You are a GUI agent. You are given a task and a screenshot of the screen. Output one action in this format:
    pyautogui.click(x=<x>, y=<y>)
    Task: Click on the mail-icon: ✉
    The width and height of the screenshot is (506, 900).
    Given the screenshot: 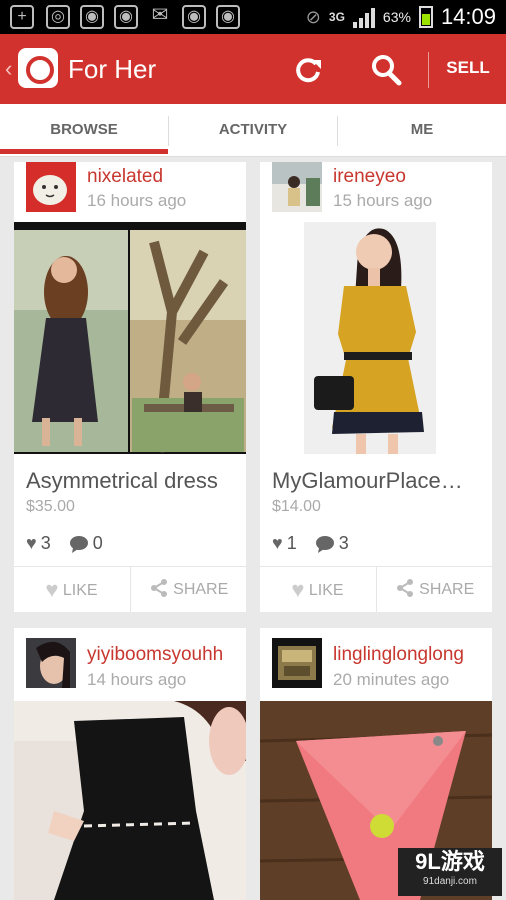 What is the action you would take?
    pyautogui.click(x=160, y=15)
    